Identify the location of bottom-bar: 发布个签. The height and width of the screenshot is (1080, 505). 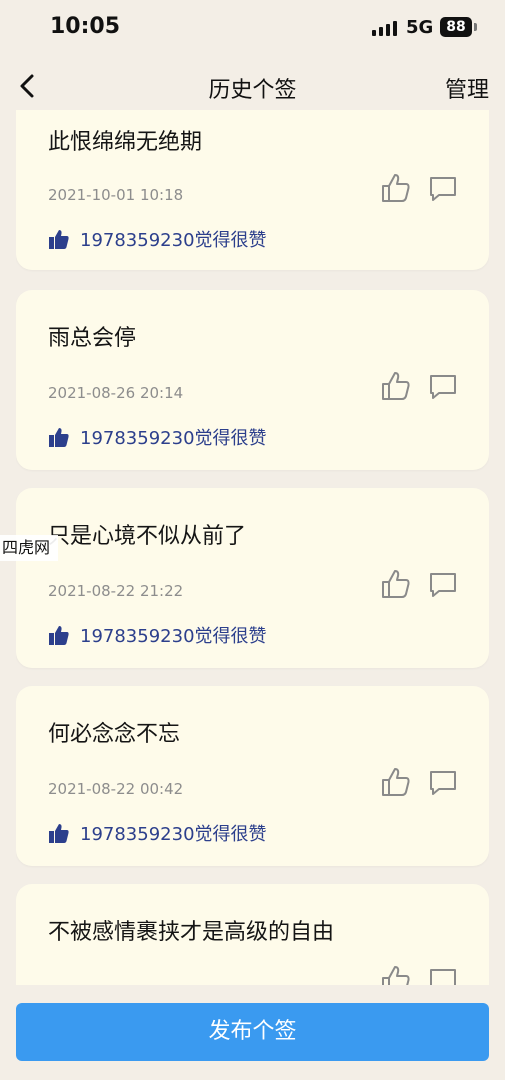
(252, 1032).